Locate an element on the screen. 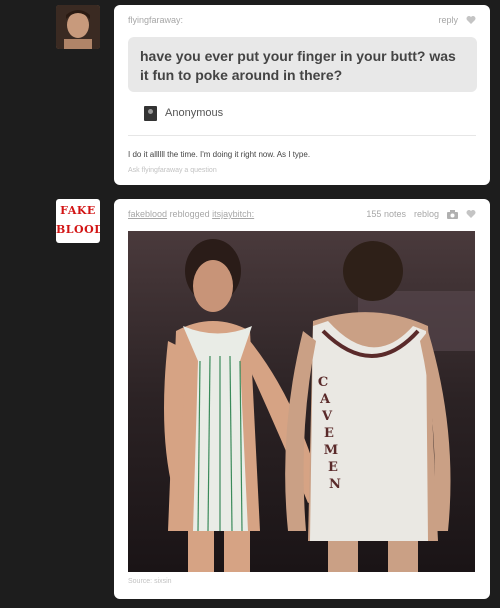 This screenshot has width=500, height=608. username: flyingfaraway: is located at coordinates (155, 20).